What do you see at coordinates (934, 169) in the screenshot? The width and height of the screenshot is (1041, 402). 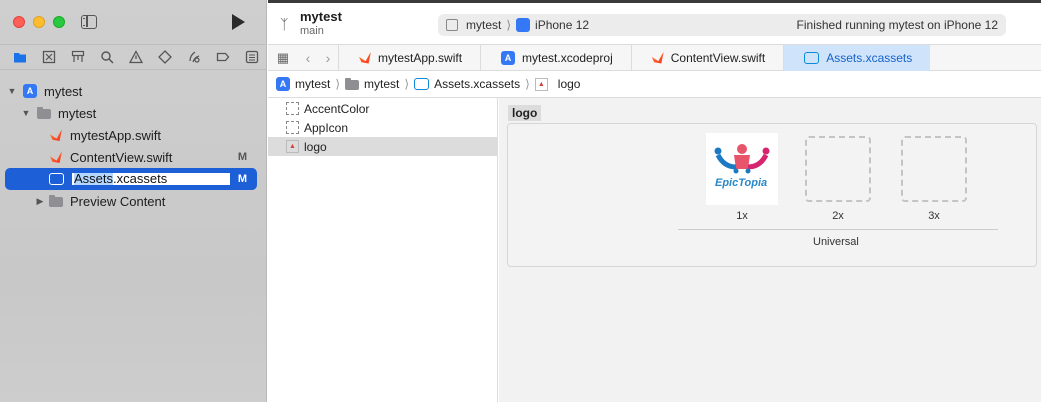 I see `image-slot-3x` at bounding box center [934, 169].